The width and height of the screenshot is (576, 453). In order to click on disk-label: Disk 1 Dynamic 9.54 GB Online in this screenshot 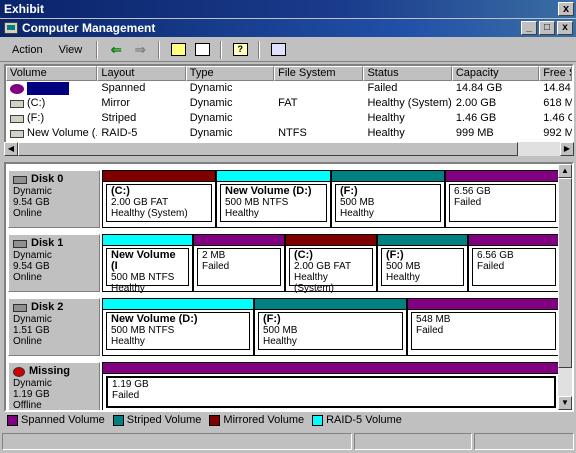, I will do `click(54, 263)`.